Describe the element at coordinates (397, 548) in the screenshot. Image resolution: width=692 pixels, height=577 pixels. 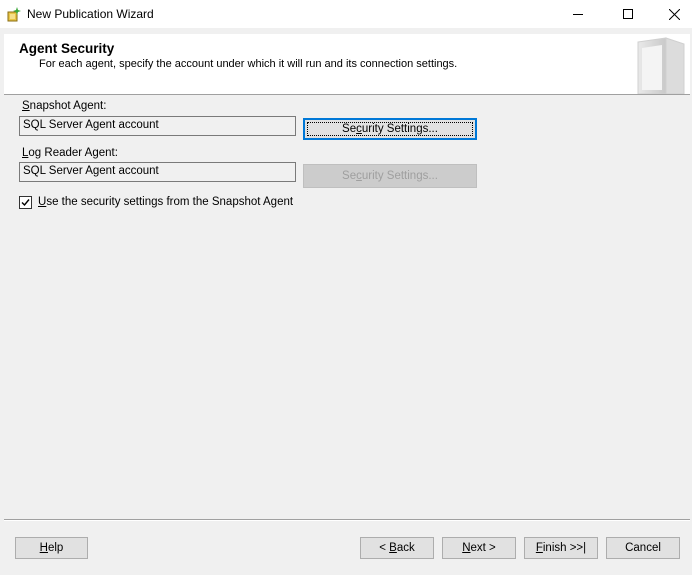
I see `back-button: < Back` at that location.